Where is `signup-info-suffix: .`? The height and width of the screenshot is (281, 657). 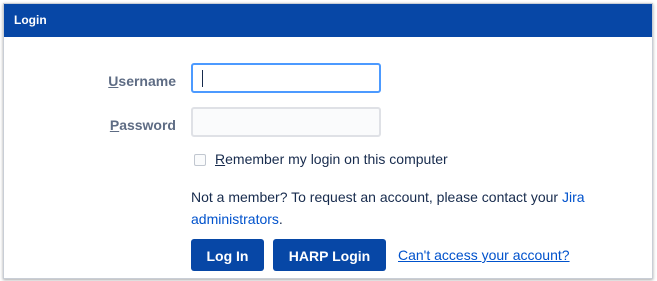 signup-info-suffix: . is located at coordinates (280, 219).